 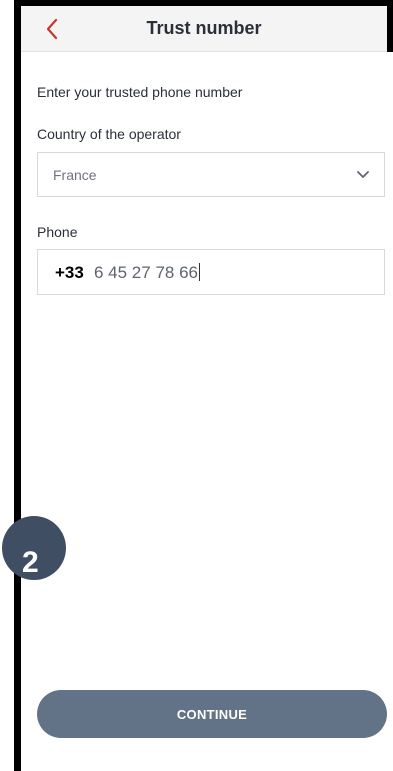 I want to click on step-number: 2, so click(x=30, y=562).